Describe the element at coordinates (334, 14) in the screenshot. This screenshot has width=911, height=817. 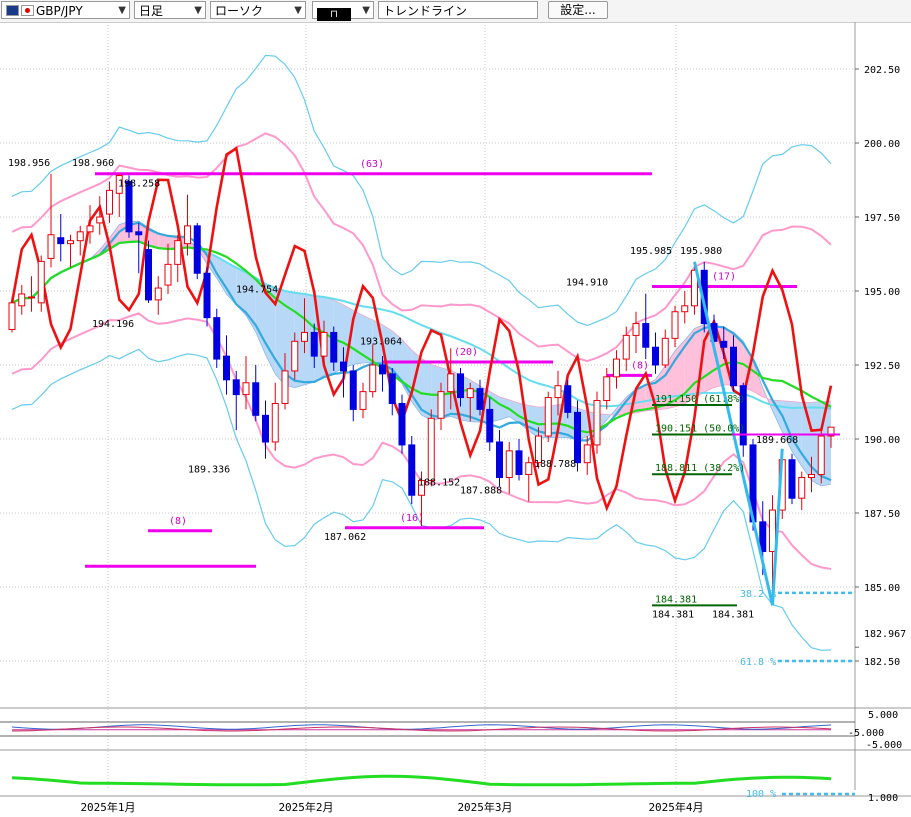
I see `candlestick-icon: ⊓` at that location.